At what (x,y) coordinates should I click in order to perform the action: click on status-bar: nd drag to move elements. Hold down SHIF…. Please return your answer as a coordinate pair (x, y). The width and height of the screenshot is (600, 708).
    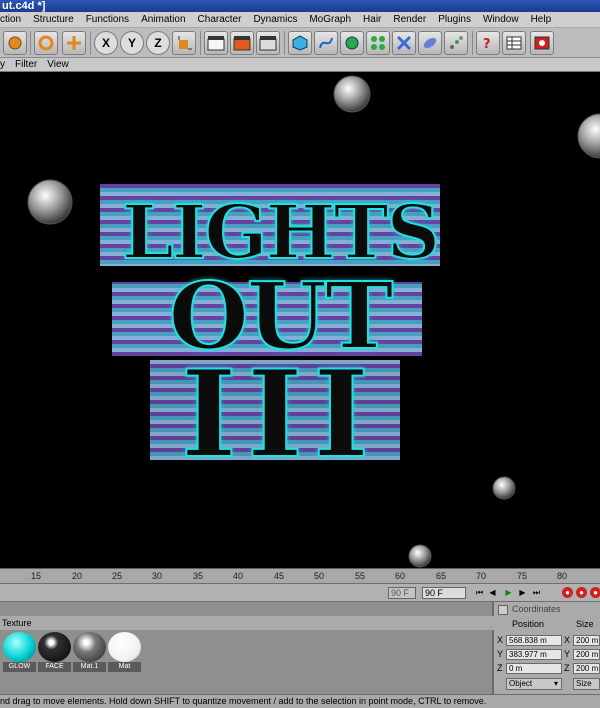
    Looking at the image, I should click on (300, 701).